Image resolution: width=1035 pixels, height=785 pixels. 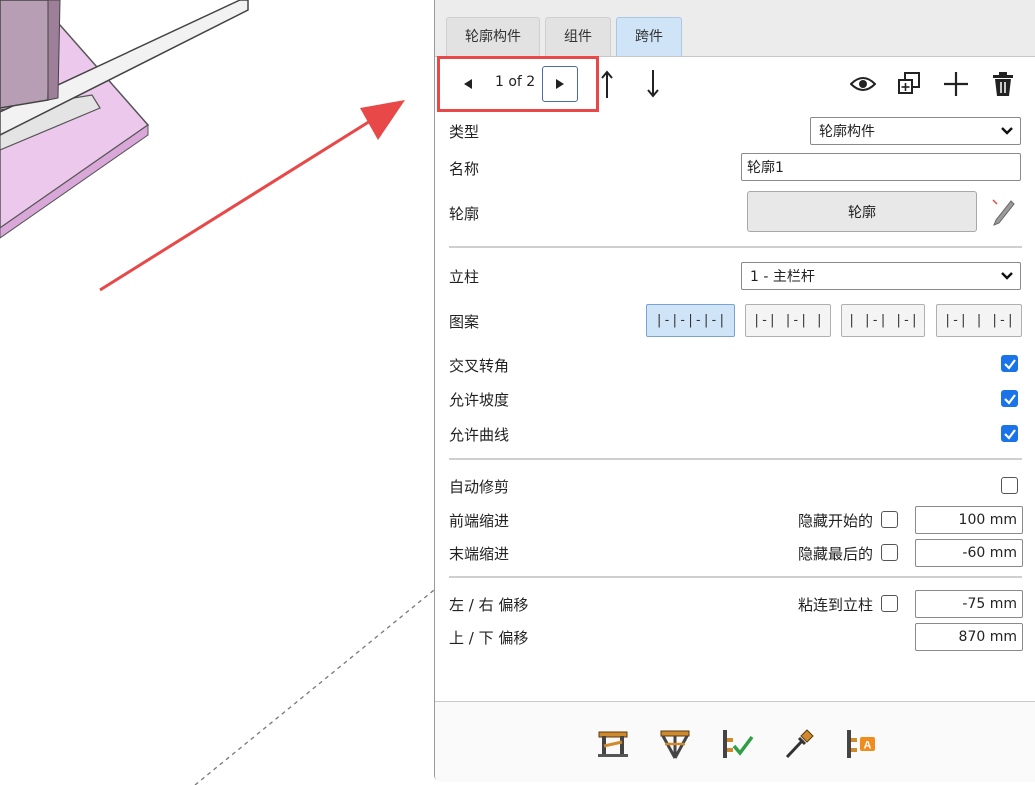 What do you see at coordinates (861, 744) in the screenshot?
I see `railing-label-icon: A` at bounding box center [861, 744].